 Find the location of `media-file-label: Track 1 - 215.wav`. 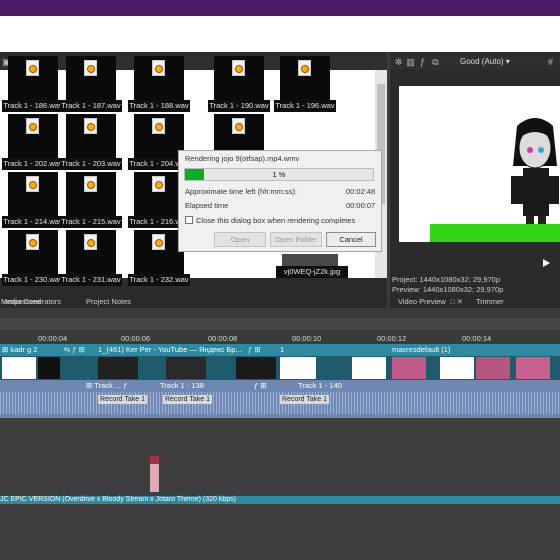

media-file-label: Track 1 - 215.wav is located at coordinates (91, 222).